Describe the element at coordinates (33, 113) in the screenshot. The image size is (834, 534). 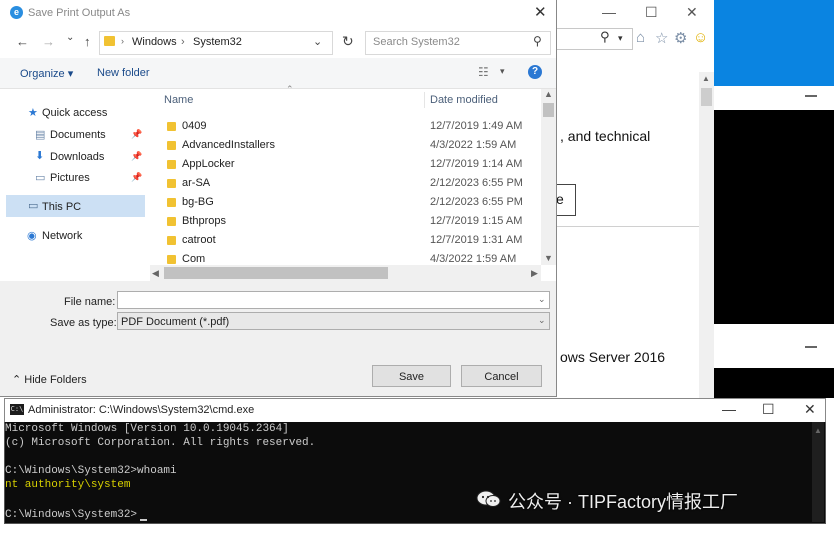
I see `star-icon: ★` at that location.